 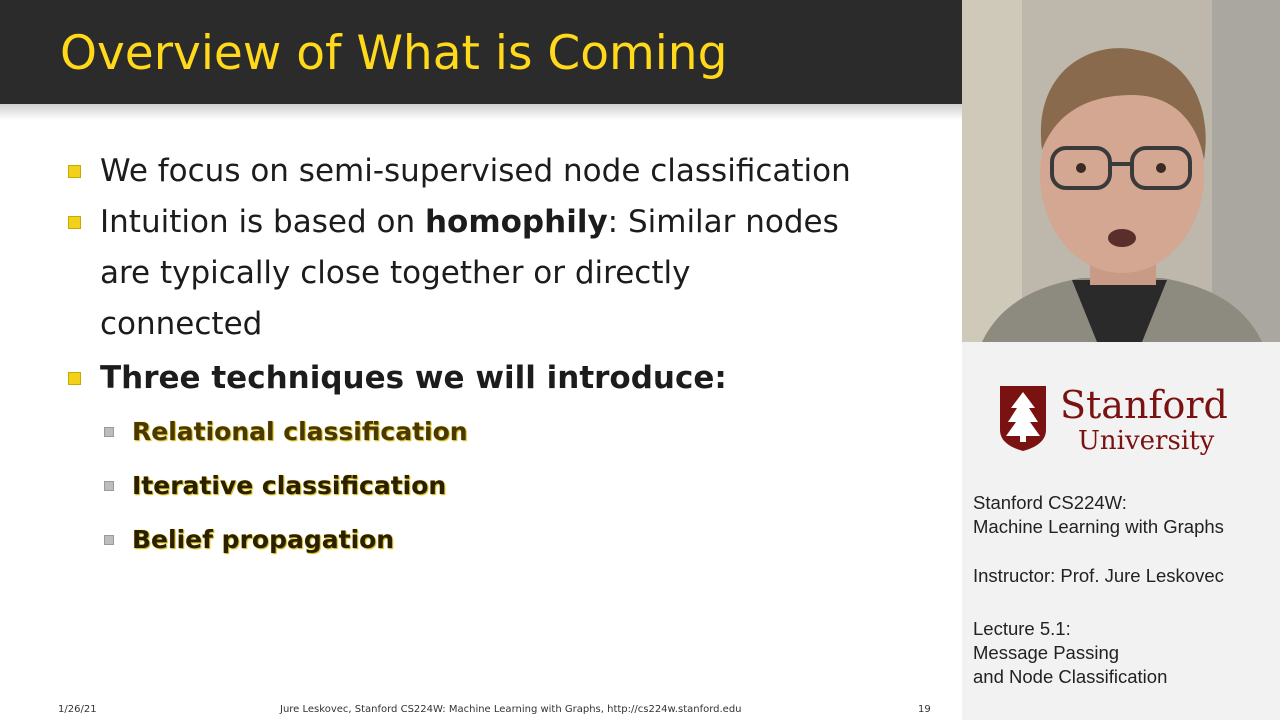 I want to click on sub-bullet-text: Iterative classification, so click(x=289, y=485).